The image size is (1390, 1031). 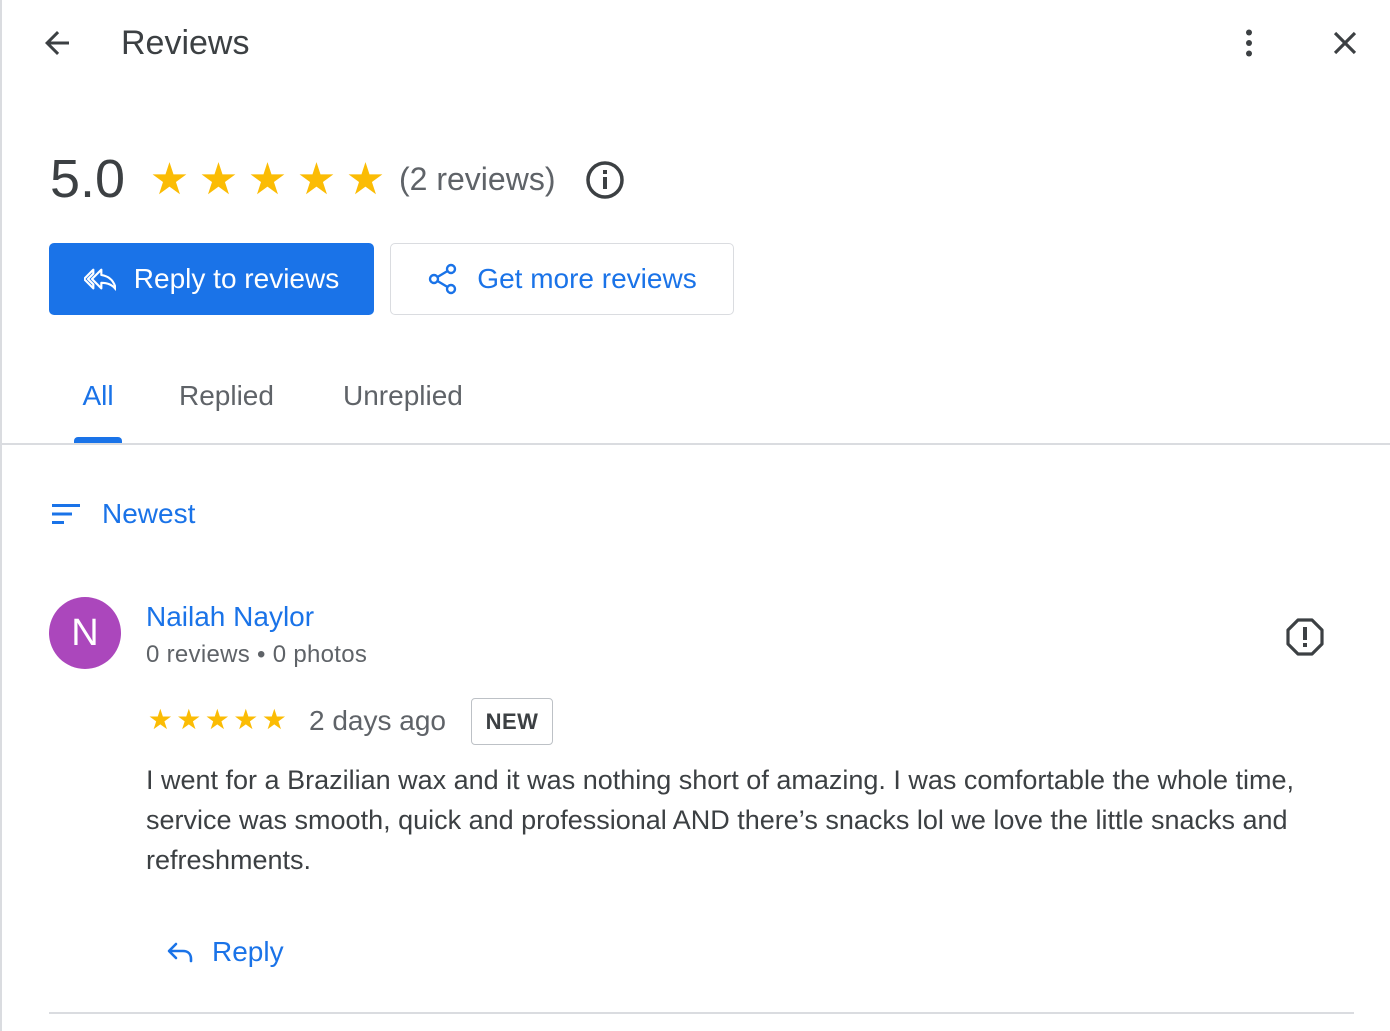 I want to click on share-icon, so click(x=443, y=279).